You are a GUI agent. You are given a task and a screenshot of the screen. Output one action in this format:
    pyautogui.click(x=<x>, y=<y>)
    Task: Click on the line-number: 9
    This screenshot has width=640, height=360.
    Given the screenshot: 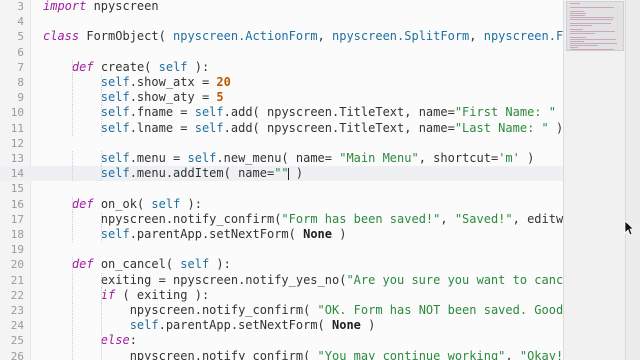 What is the action you would take?
    pyautogui.click(x=20, y=98)
    